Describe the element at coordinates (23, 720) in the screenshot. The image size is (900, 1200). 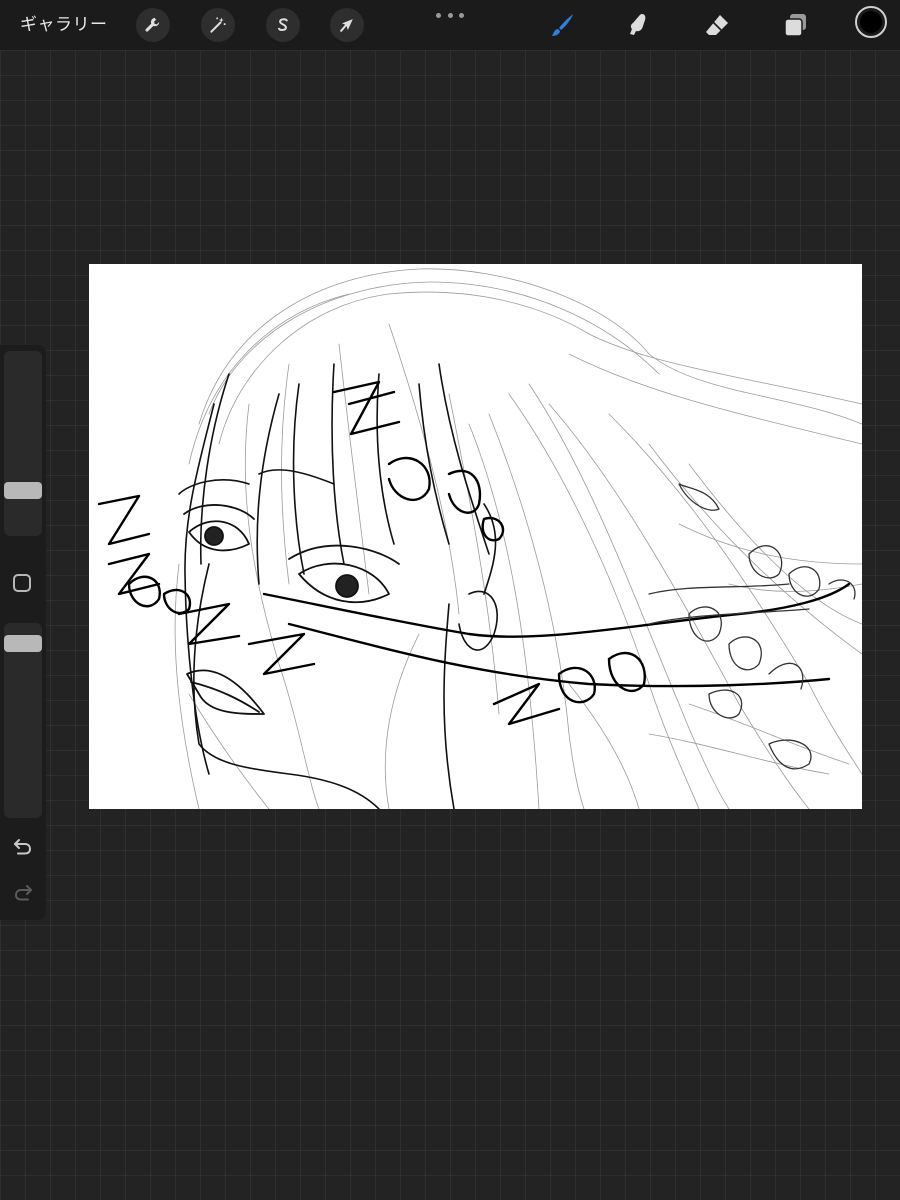
I see `brush-opacity-slider` at that location.